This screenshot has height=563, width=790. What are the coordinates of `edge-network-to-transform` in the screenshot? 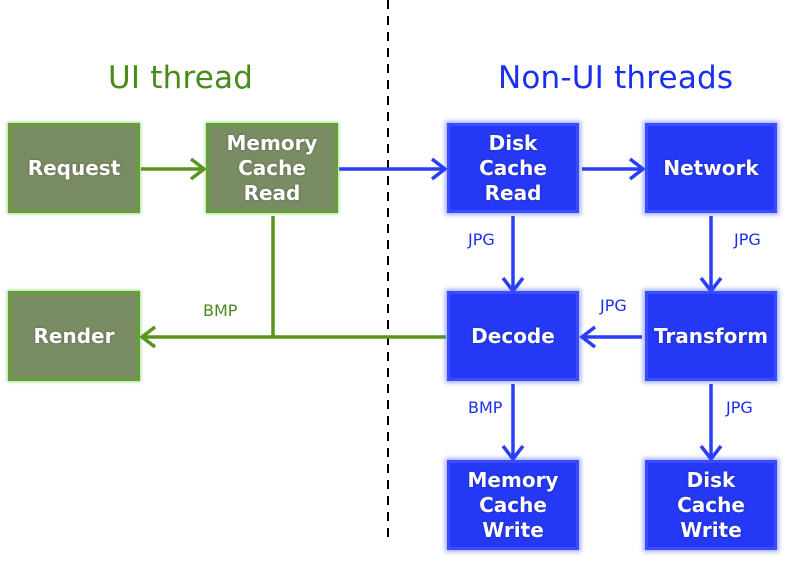 It's located at (711, 255).